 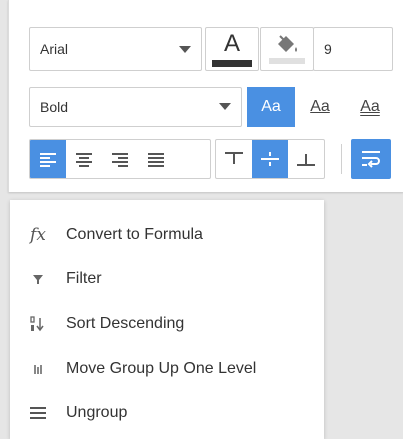 I want to click on fill-color-button, so click(x=287, y=49).